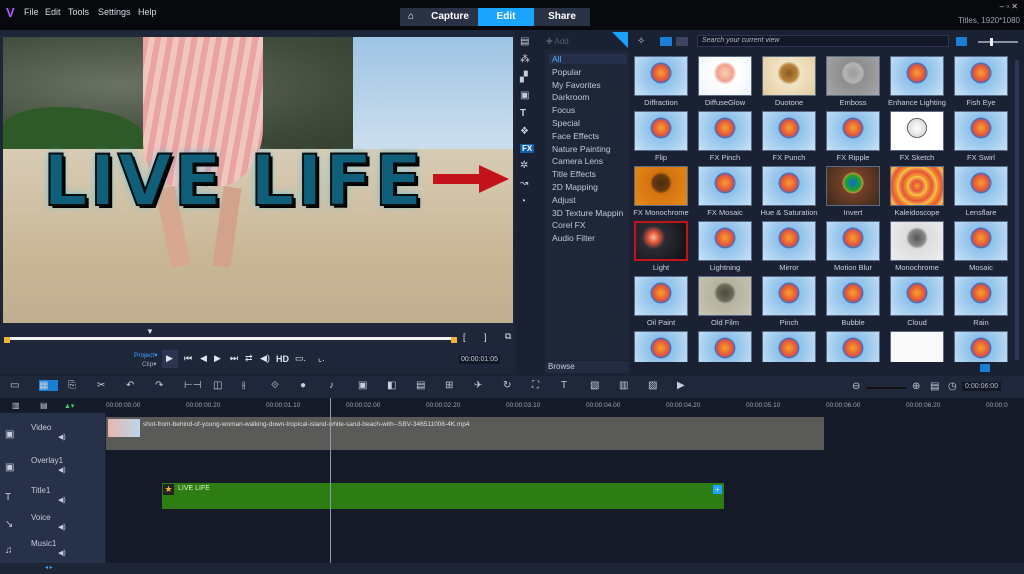 The width and height of the screenshot is (1024, 574). What do you see at coordinates (886, 388) in the screenshot?
I see `zoom-slider` at bounding box center [886, 388].